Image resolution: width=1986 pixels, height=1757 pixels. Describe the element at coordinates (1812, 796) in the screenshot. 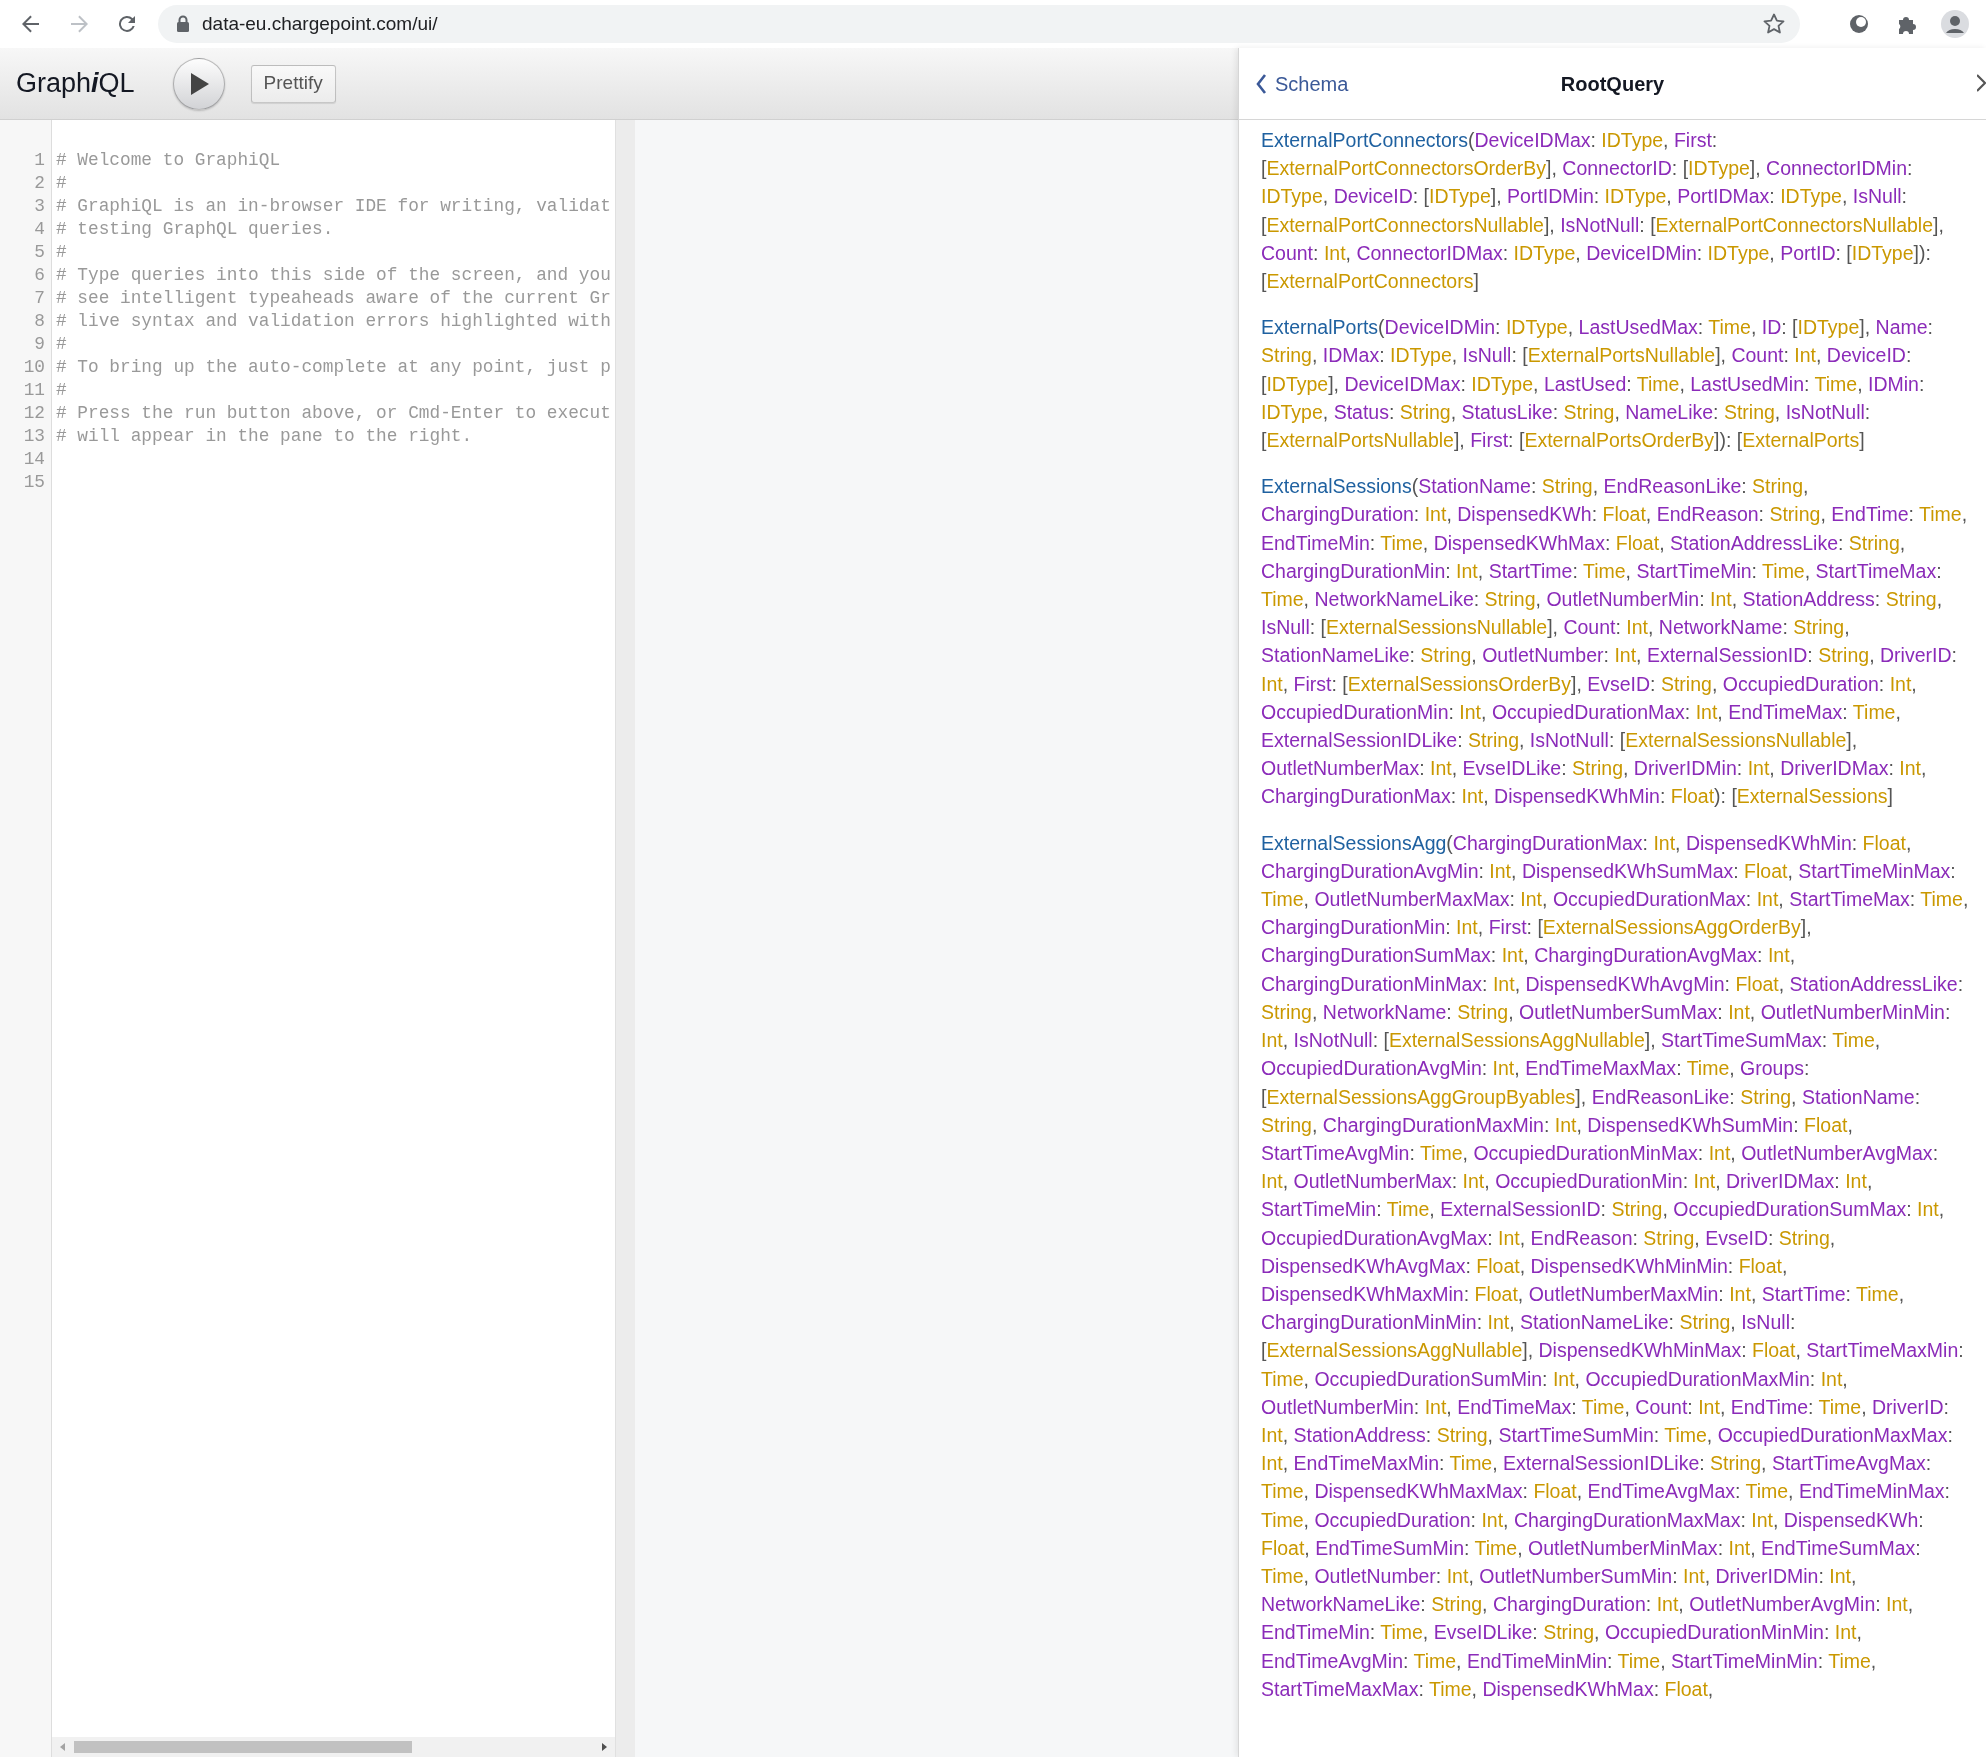

I see `type-link: [ExternalSessions]` at that location.